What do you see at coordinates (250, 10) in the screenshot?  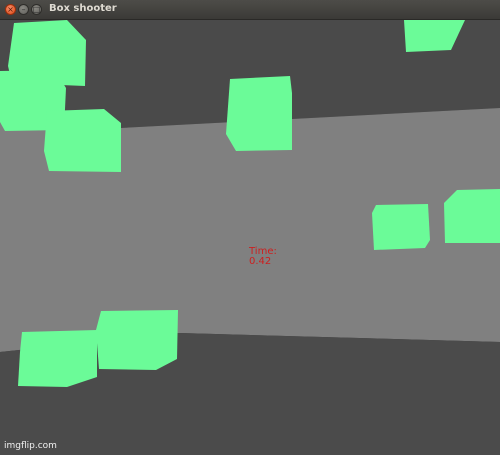 I see `window-titlebar: × – □ Box shooter` at bounding box center [250, 10].